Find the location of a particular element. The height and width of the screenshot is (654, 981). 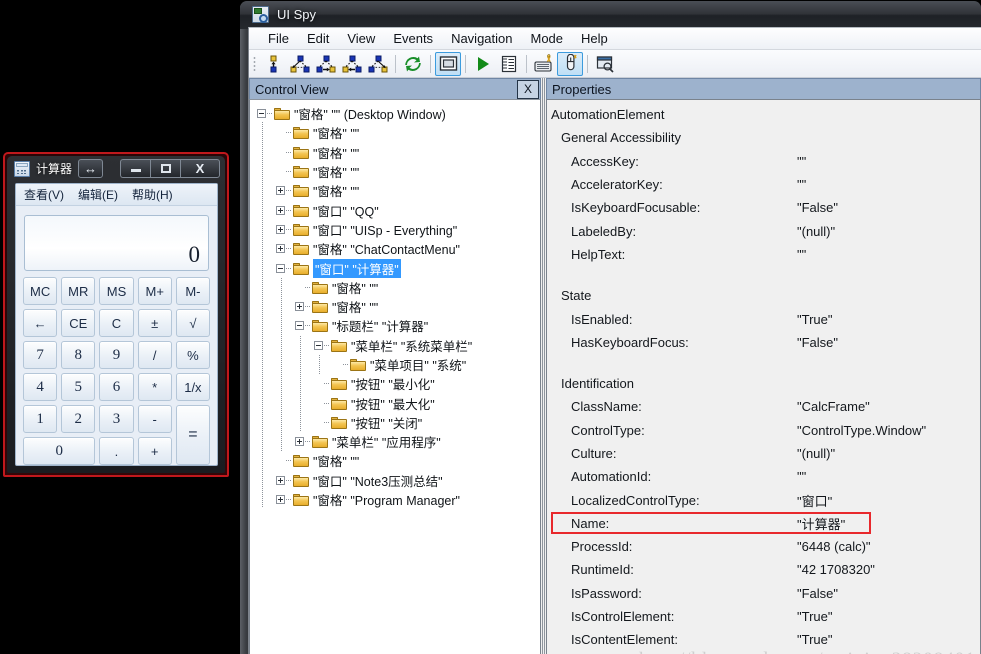

calculator-resize-button: ↔ is located at coordinates (91, 168).